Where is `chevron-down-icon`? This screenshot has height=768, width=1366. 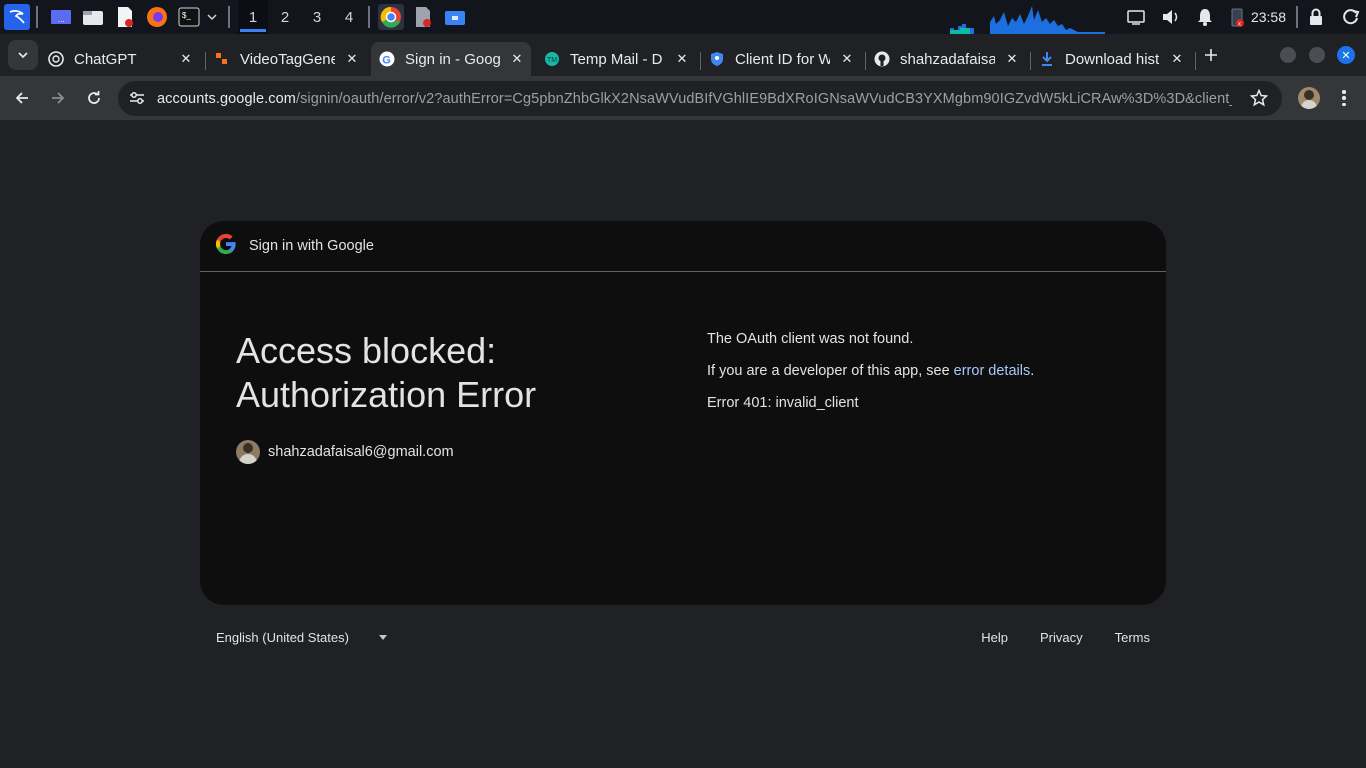 chevron-down-icon is located at coordinates (212, 17).